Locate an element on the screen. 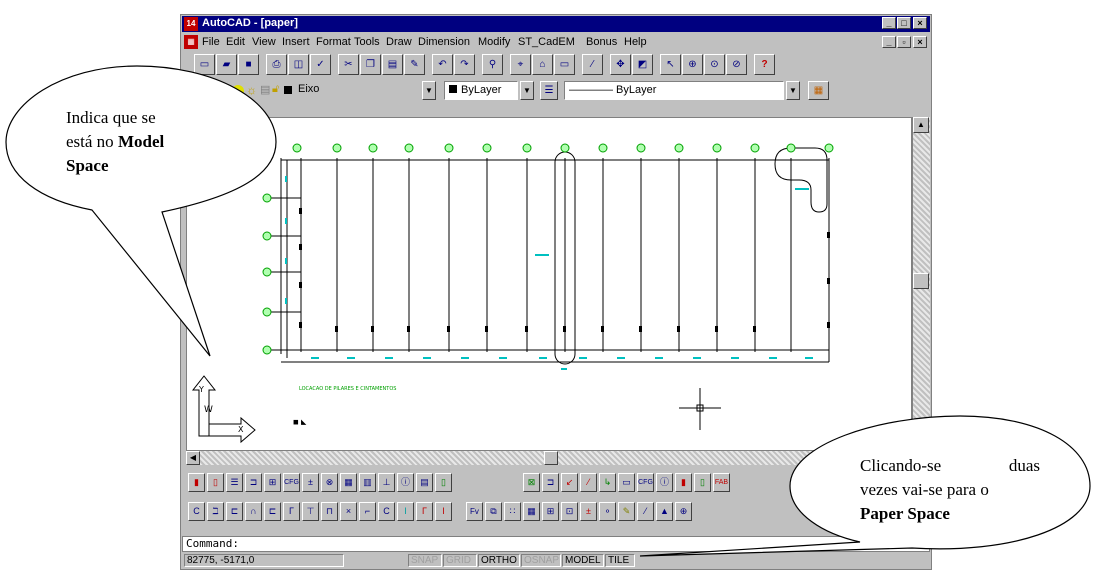 This screenshot has height=570, width=1093. callout-left-line1: Indica que se is located at coordinates (111, 117).